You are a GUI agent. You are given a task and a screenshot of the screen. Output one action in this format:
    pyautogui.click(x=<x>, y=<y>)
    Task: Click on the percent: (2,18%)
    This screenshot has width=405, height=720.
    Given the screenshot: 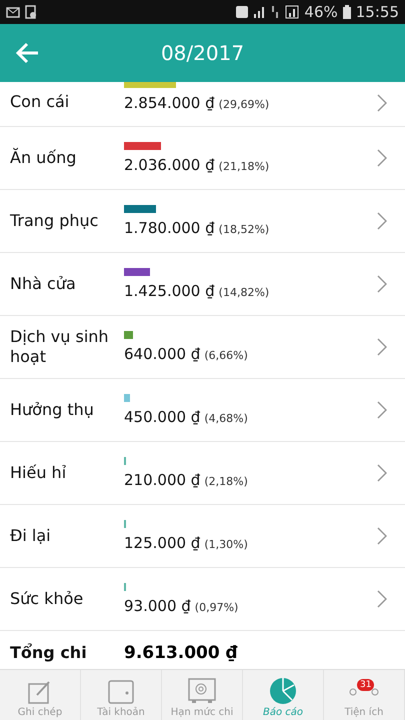 What is the action you would take?
    pyautogui.click(x=226, y=481)
    